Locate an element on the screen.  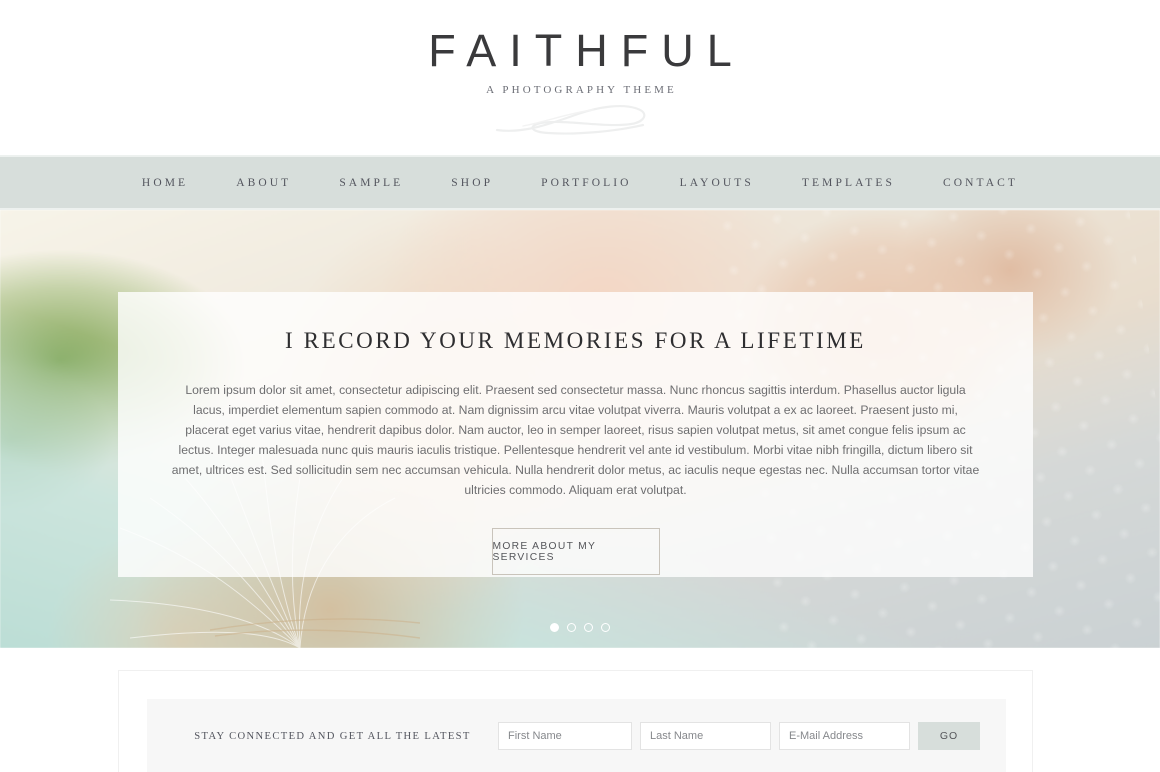
site-logo-title: FAITHFUL is located at coordinates (580, 50).